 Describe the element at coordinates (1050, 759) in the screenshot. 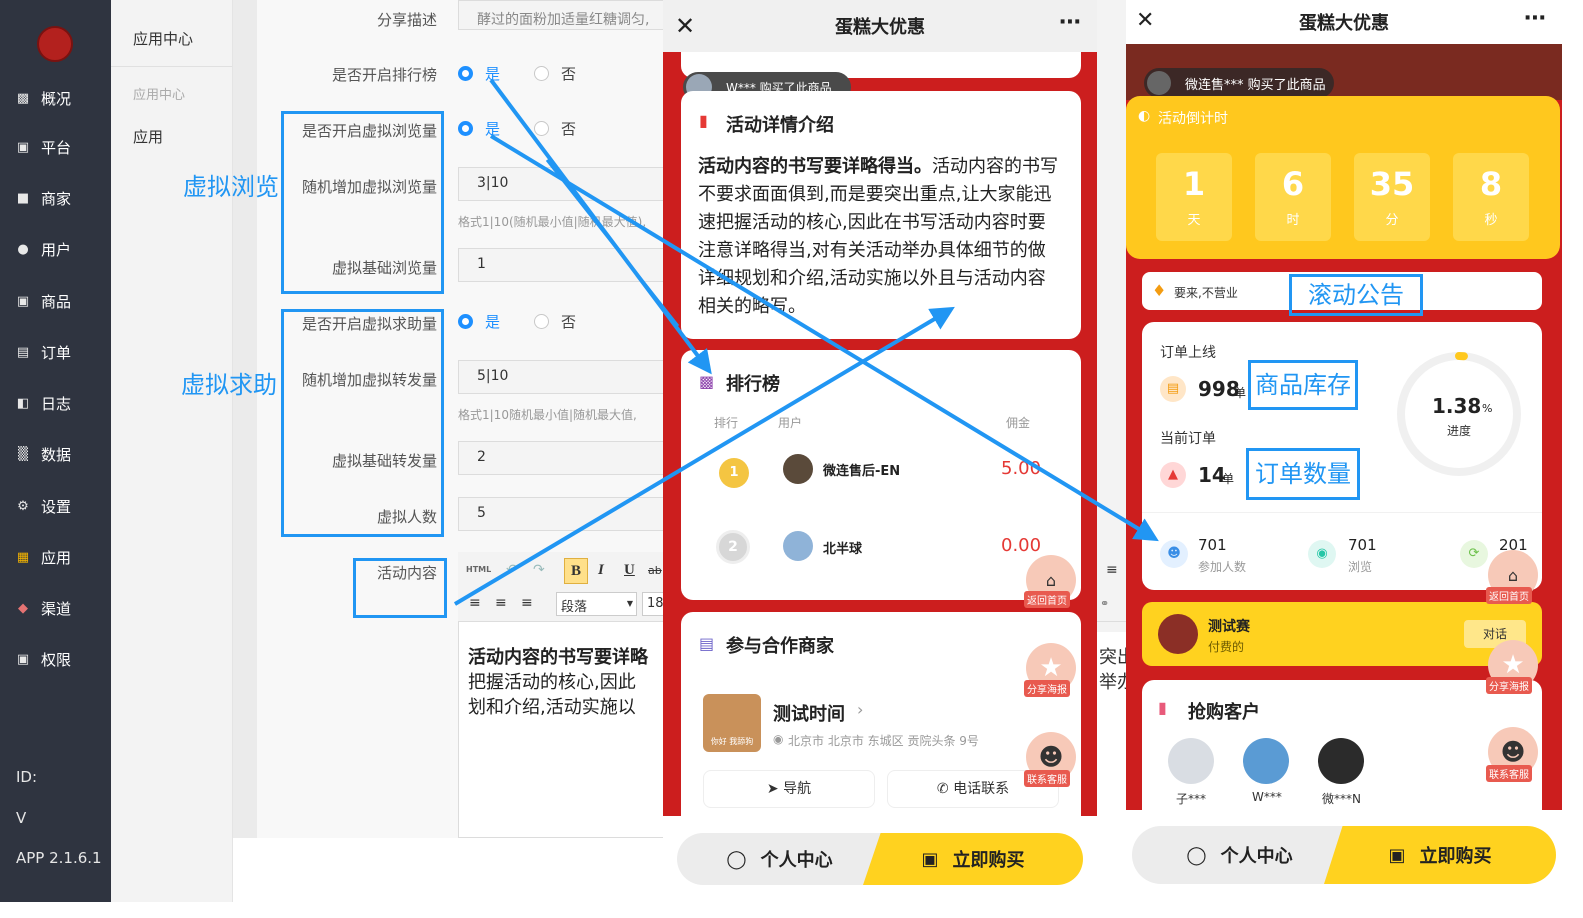

I see `phone1-service-float: ☻ 联系客服` at that location.